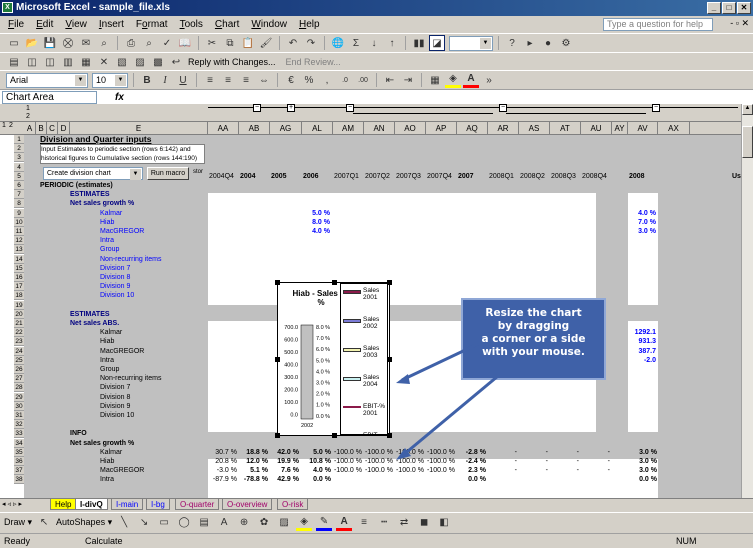 This screenshot has width=753, height=548. Describe the element at coordinates (124, 523) in the screenshot. I see `line-icon: ╲` at that location.